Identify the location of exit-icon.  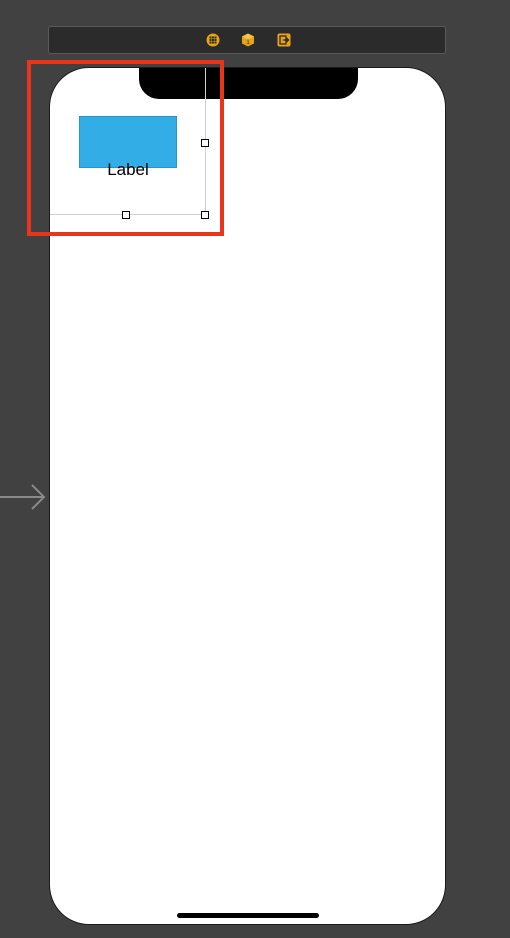
(284, 40).